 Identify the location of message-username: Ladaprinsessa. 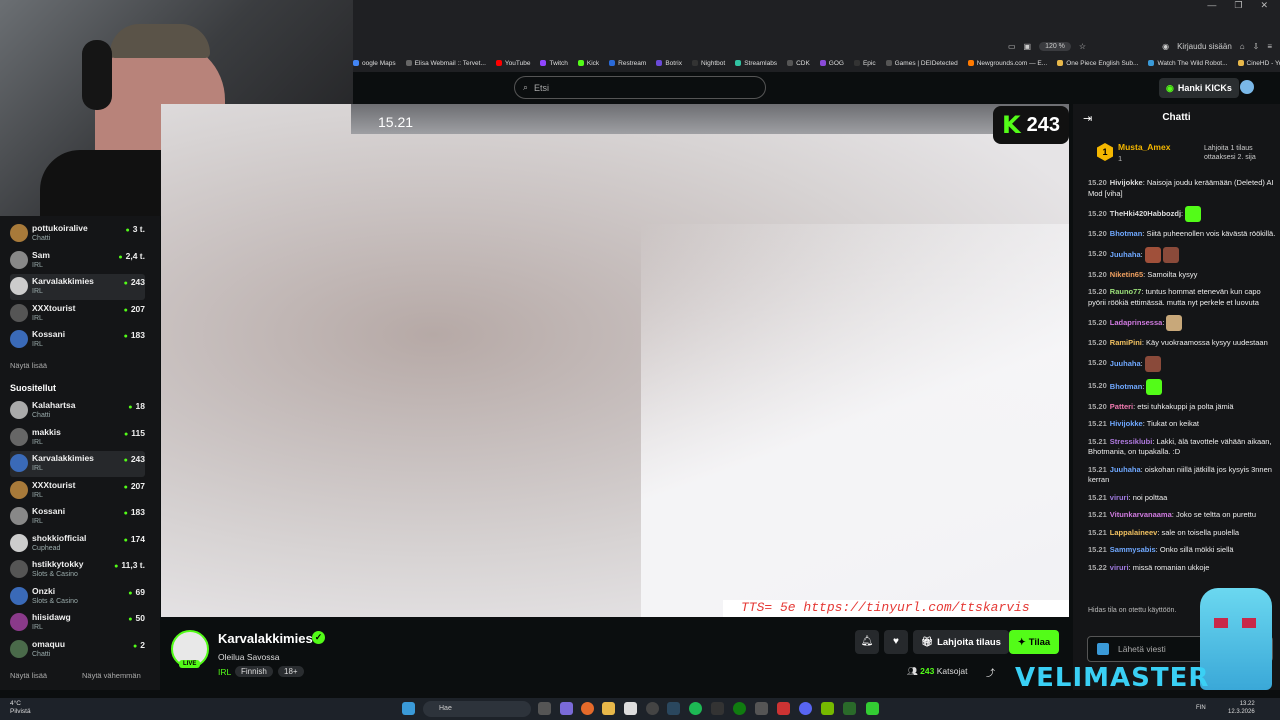
(1136, 322).